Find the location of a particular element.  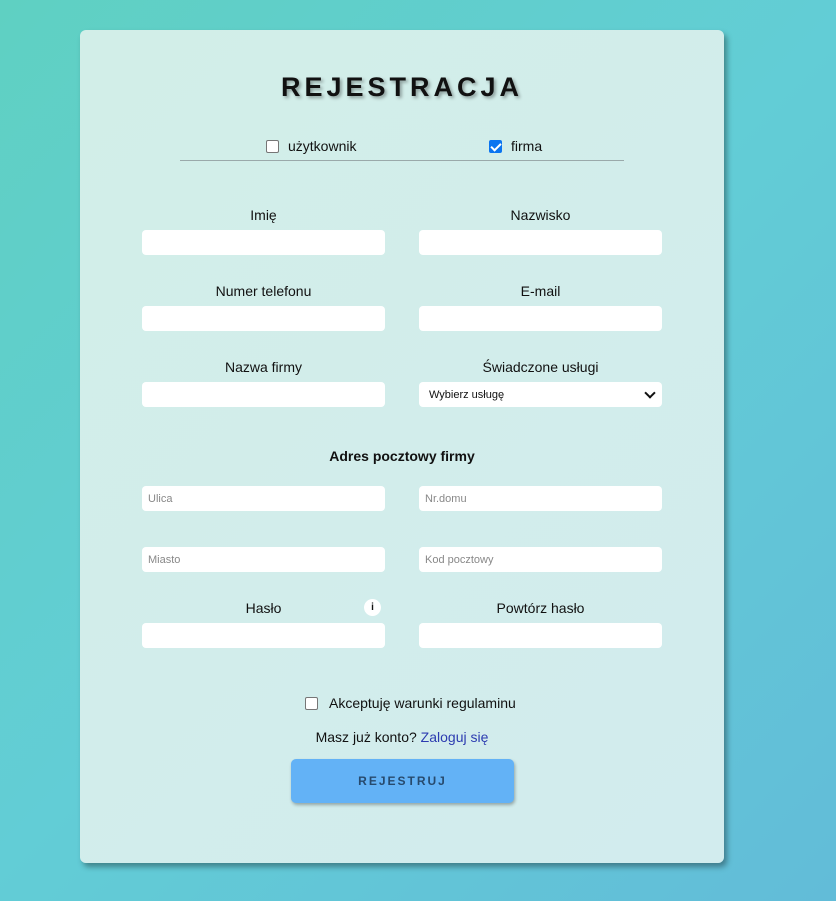

password-input is located at coordinates (263, 635).